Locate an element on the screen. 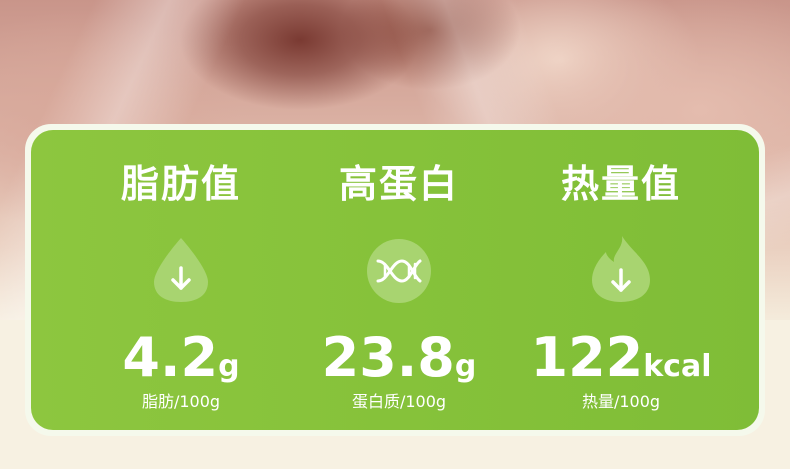 This screenshot has height=469, width=790. flame-down-icon is located at coordinates (621, 269).